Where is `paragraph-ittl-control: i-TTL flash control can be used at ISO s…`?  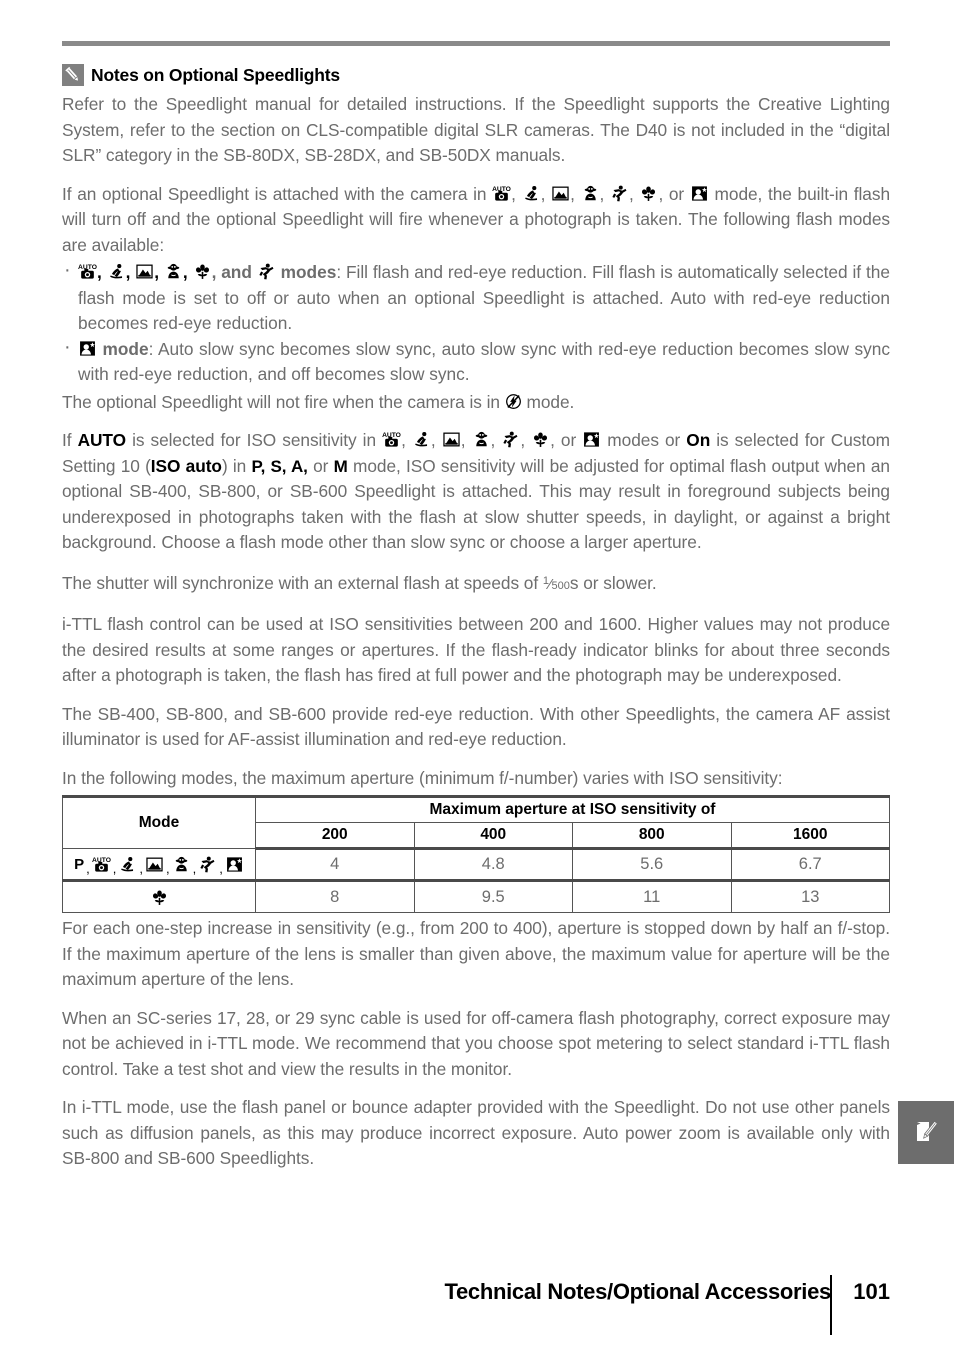
paragraph-ittl-control: i-TTL flash control can be used at ISO s… is located at coordinates (476, 649).